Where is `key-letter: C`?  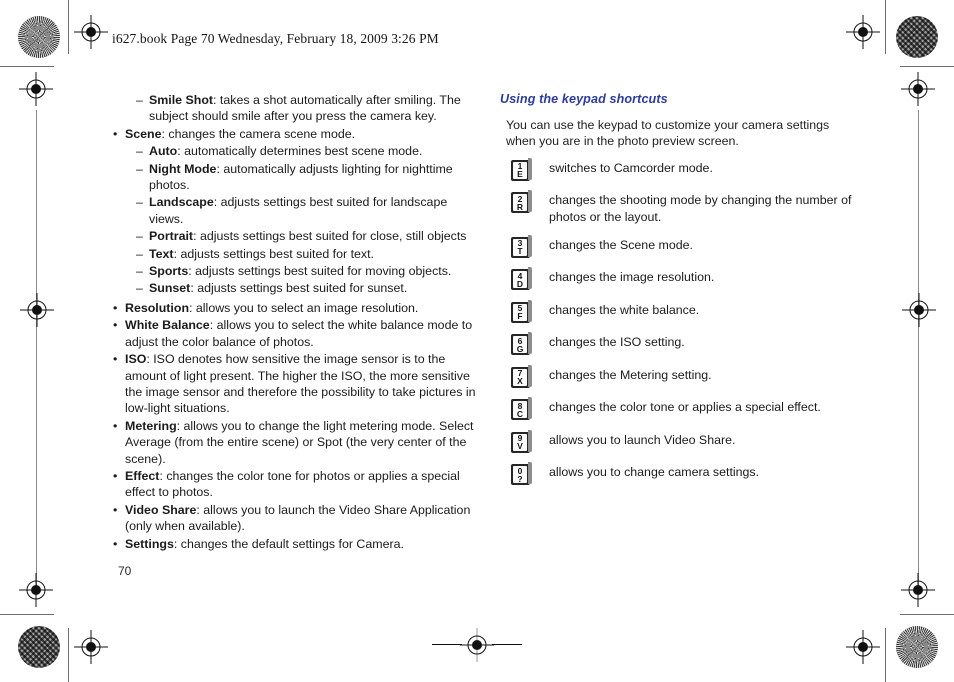 key-letter: C is located at coordinates (520, 413).